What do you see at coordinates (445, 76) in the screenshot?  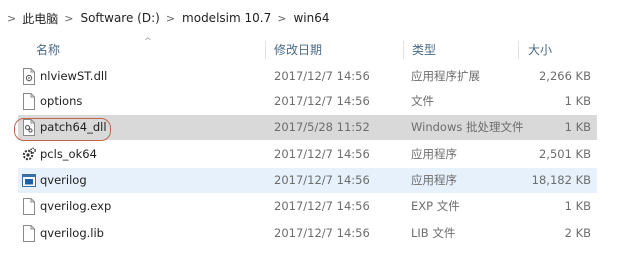 I see `file-type: 应用程序扩展` at bounding box center [445, 76].